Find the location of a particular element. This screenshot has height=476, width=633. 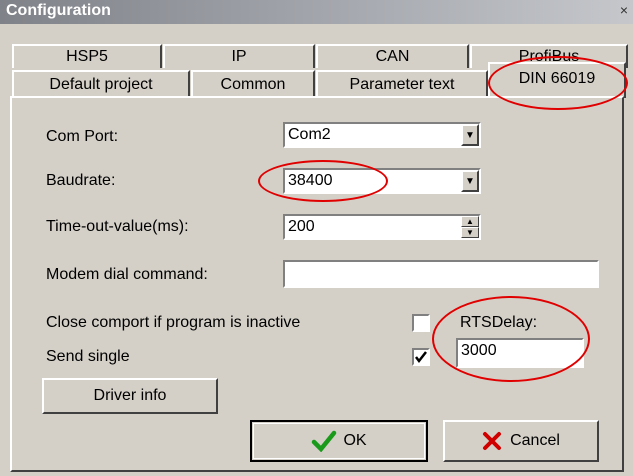

close-comport-label: Close comport if program is inactive is located at coordinates (173, 322).